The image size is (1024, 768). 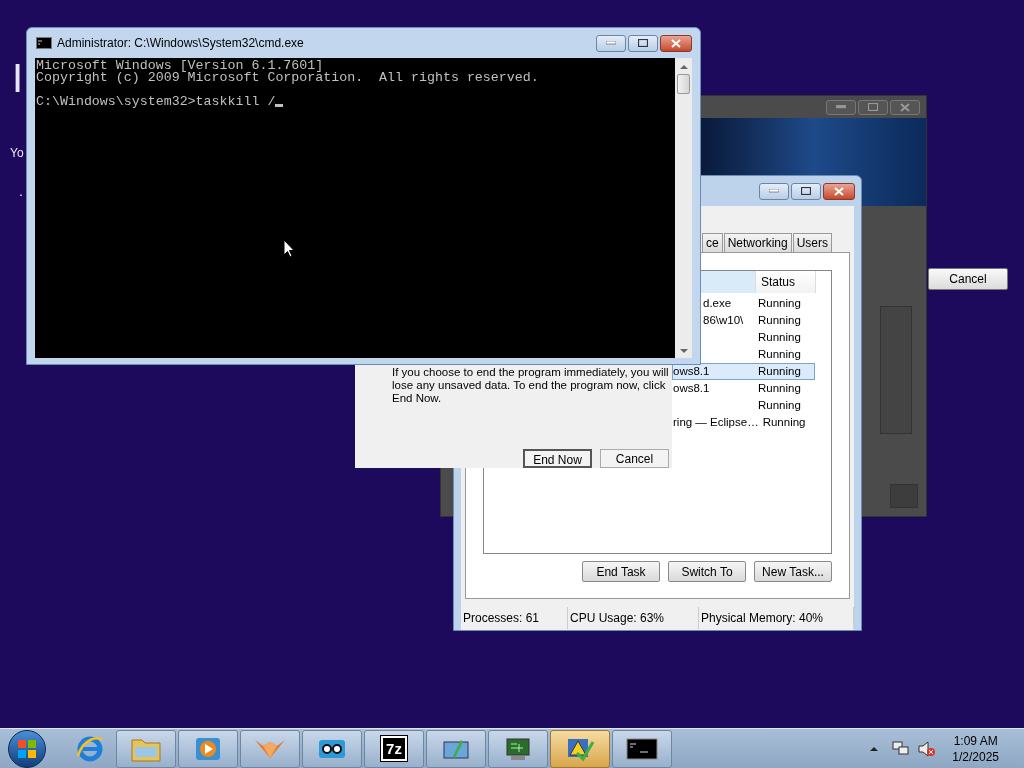 I want to click on process-name: d.exe, so click(x=717, y=302).